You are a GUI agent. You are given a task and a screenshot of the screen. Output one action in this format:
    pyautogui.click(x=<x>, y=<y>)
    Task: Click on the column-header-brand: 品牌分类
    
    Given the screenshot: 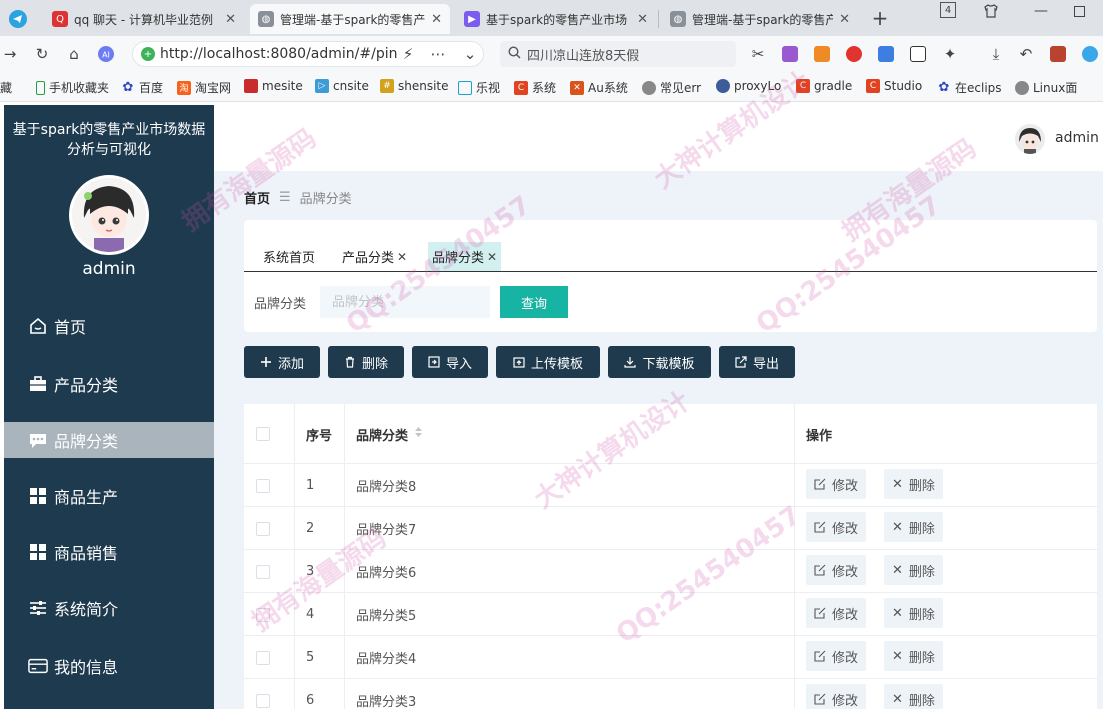 What is the action you would take?
    pyautogui.click(x=389, y=434)
    